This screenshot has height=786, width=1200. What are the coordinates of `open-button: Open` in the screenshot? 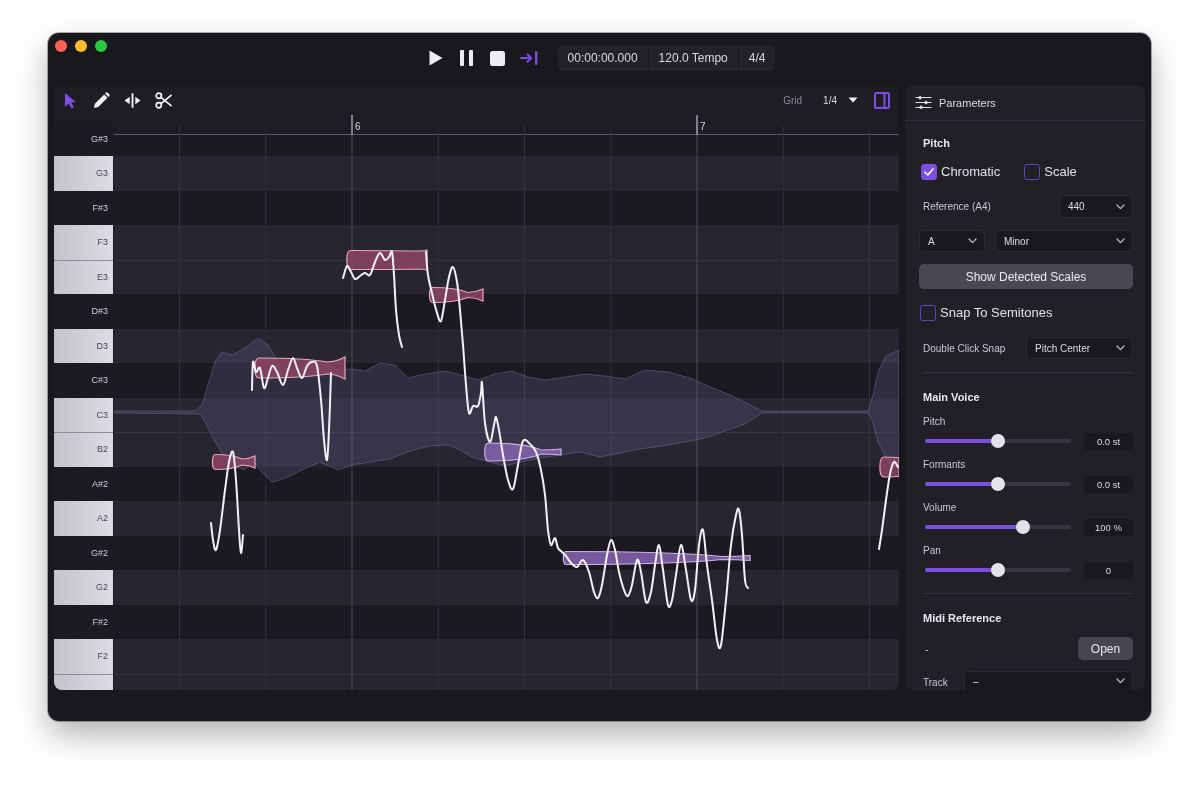 It's located at (1105, 648).